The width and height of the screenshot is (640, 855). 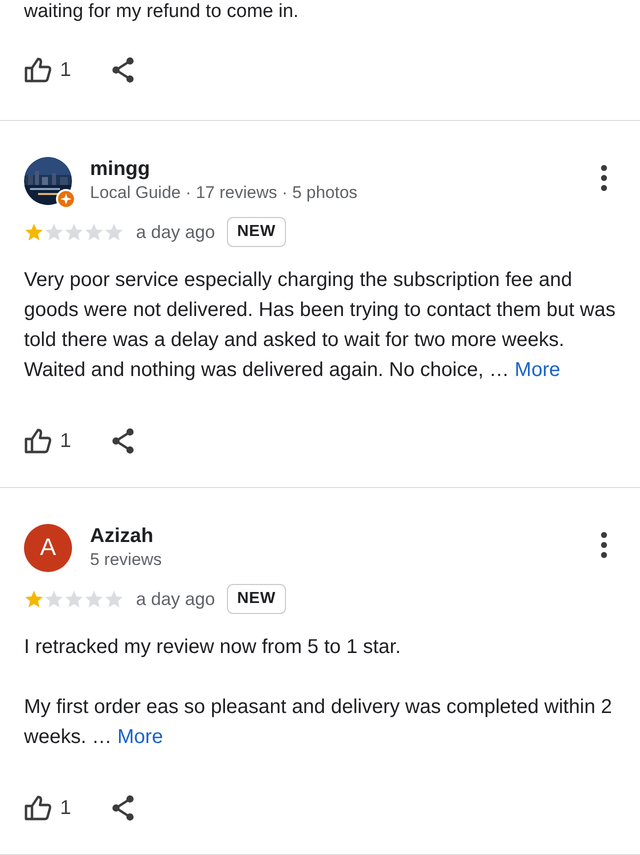 What do you see at coordinates (320, 325) in the screenshot?
I see `review-text: Very poor service especially charging the subscription fee and goods were not delivered. Has been trying to contact them but was told there was a delay and asked to wait for two more weeks. Waited and nothing was delivered again. No choice, … More` at bounding box center [320, 325].